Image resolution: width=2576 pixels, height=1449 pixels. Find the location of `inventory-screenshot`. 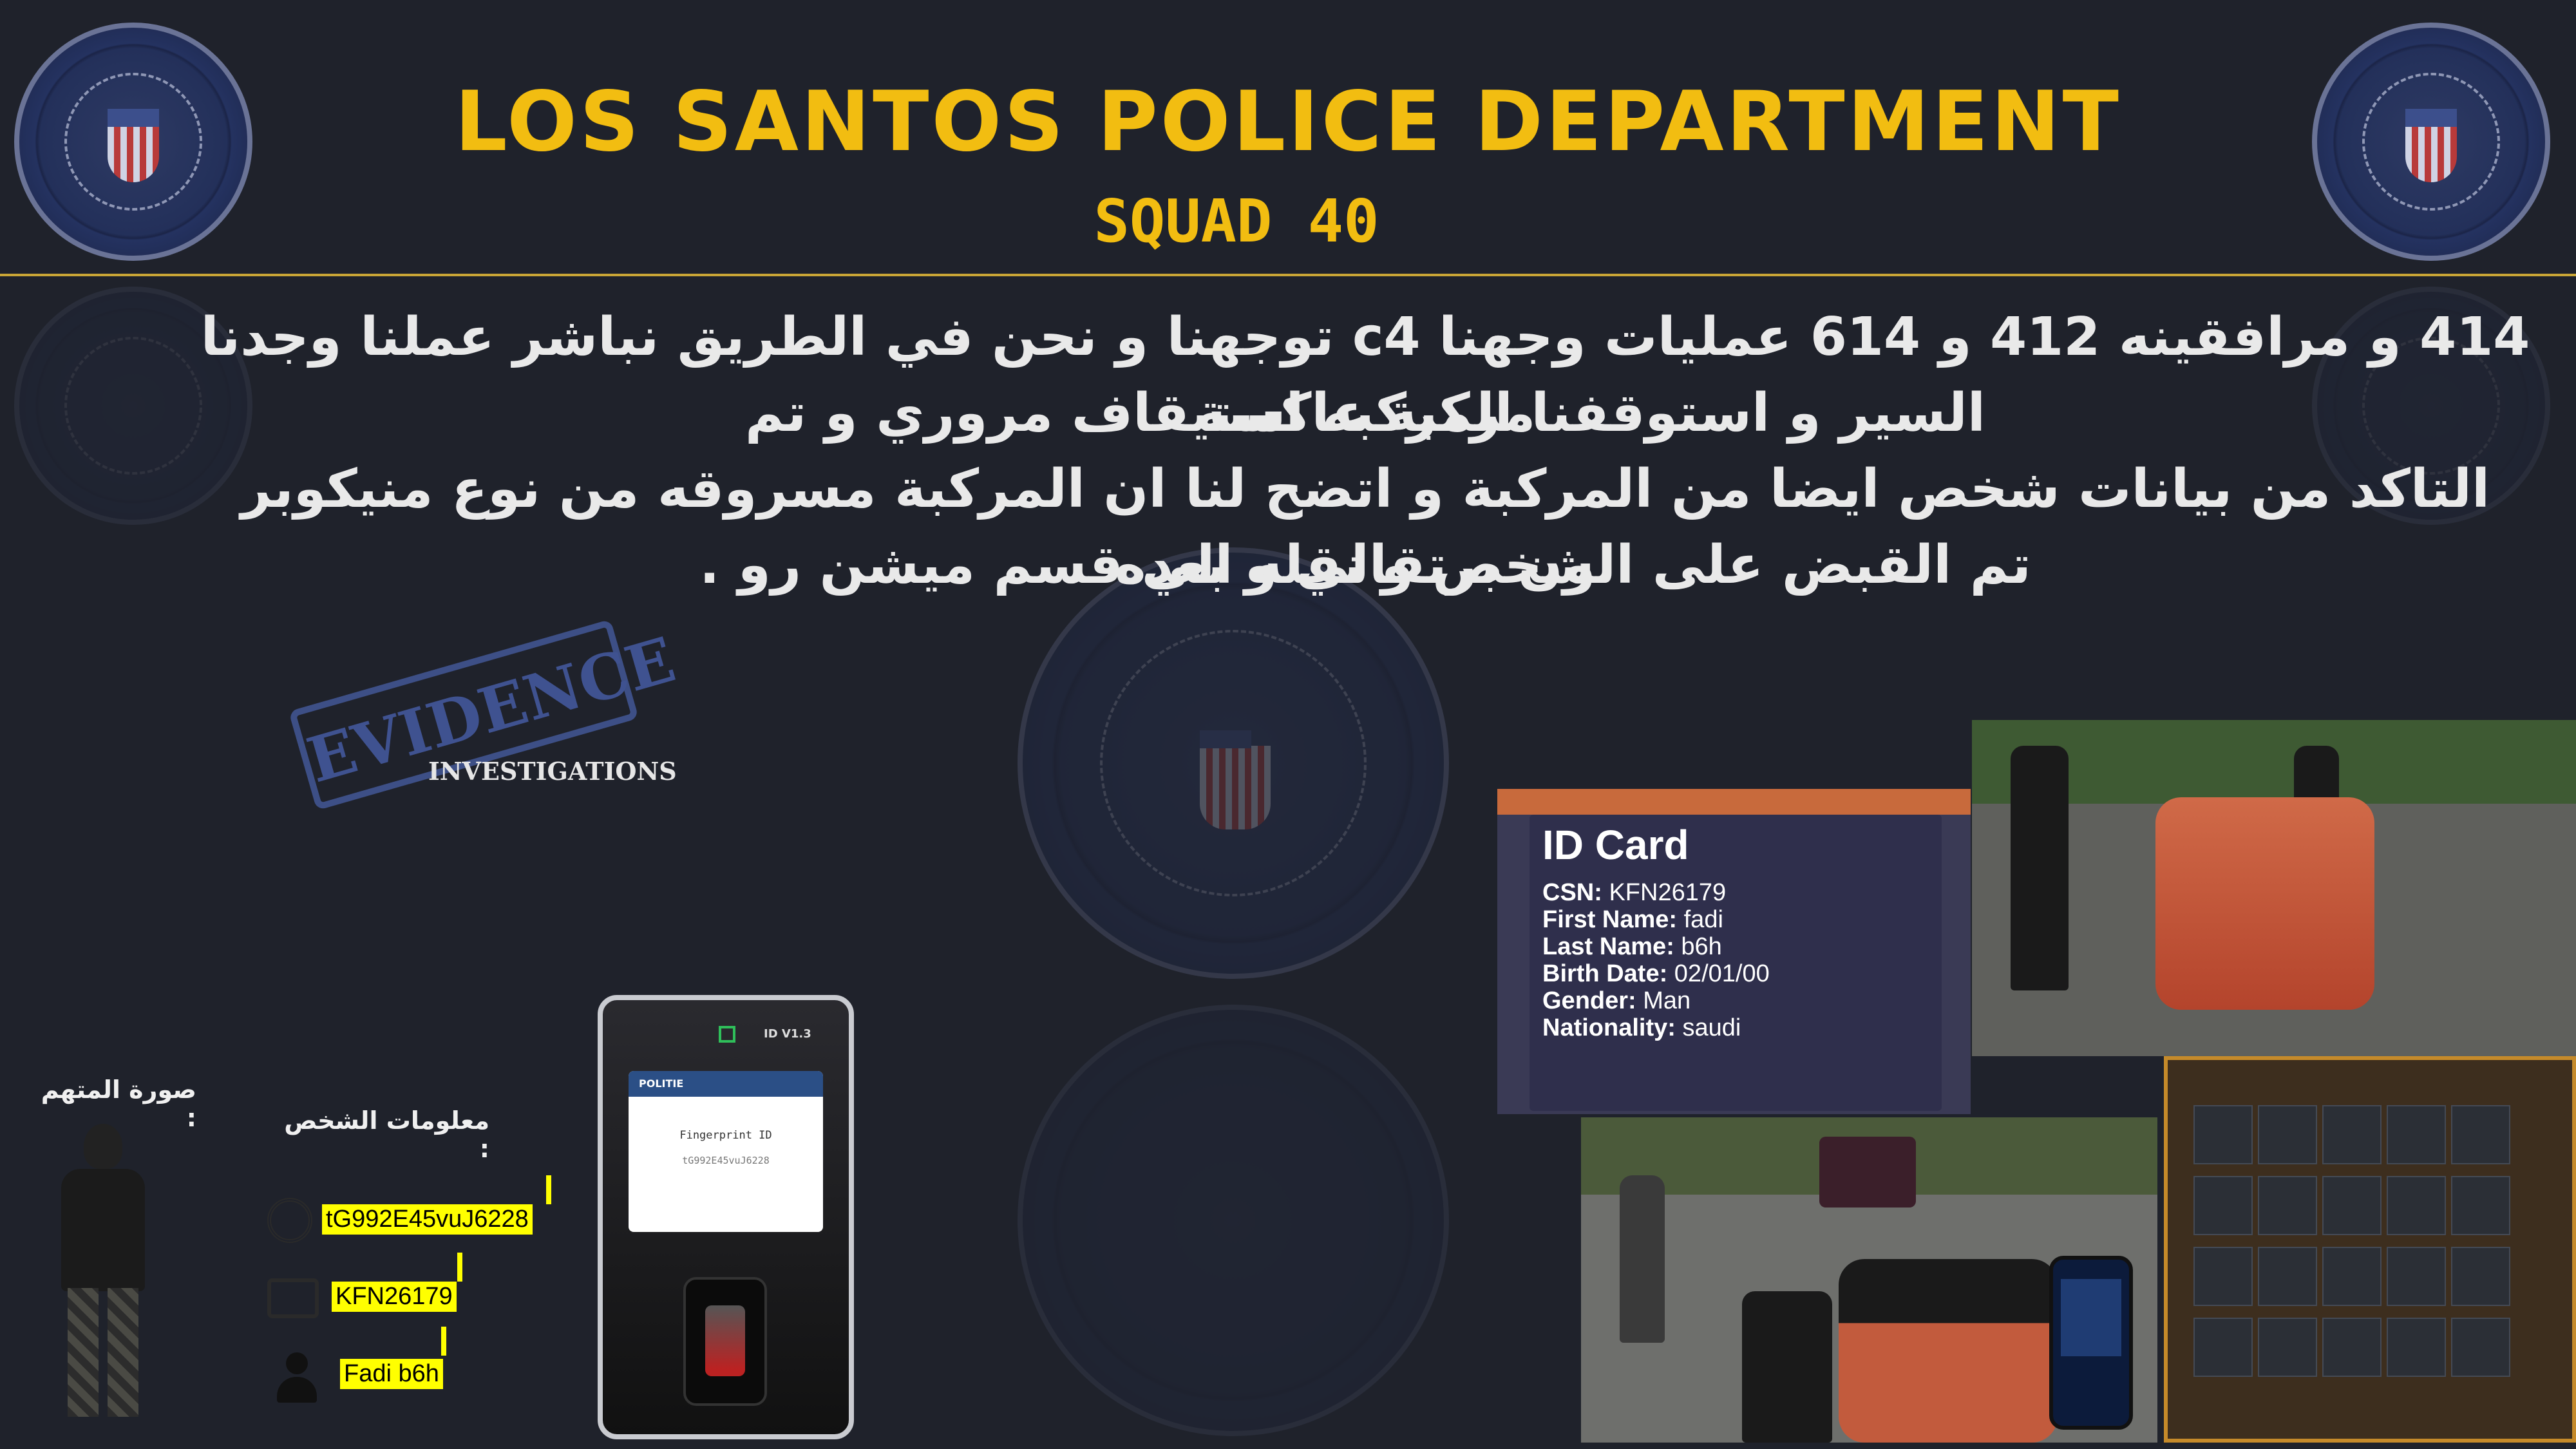

inventory-screenshot is located at coordinates (2370, 1250).